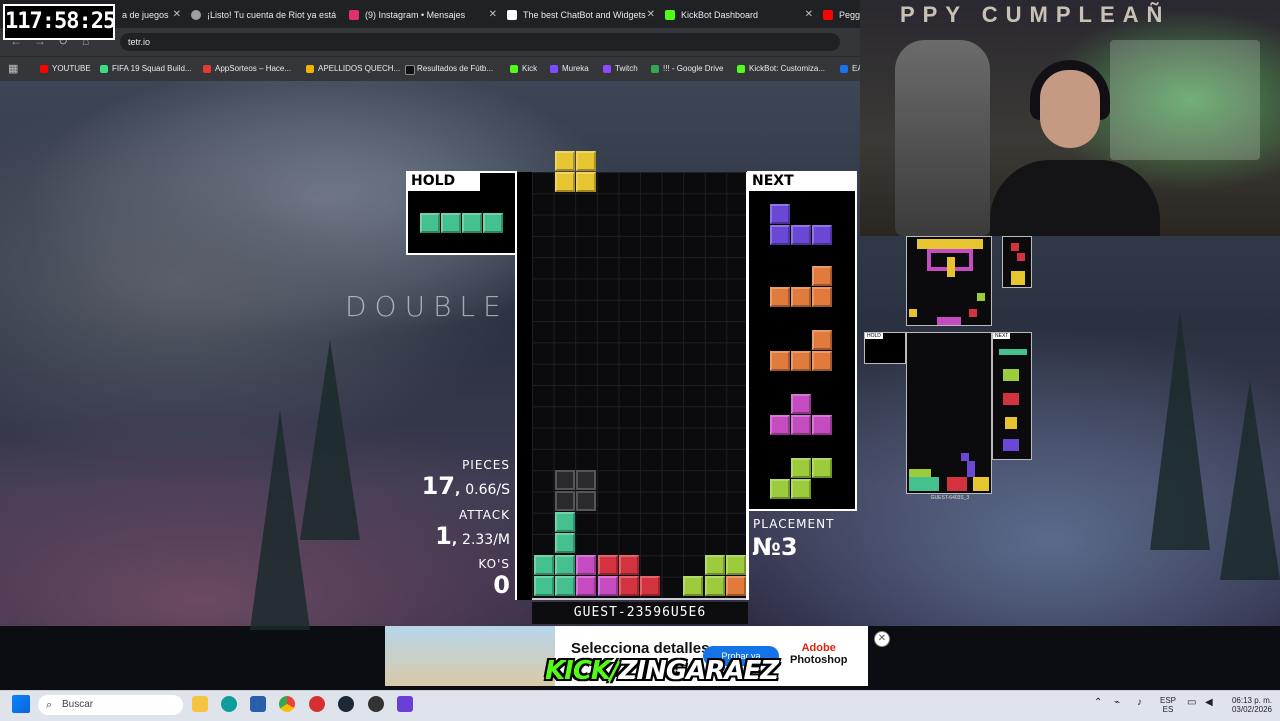 This screenshot has height=721, width=1280. I want to click on language-indicator: ESP ES, so click(1168, 705).